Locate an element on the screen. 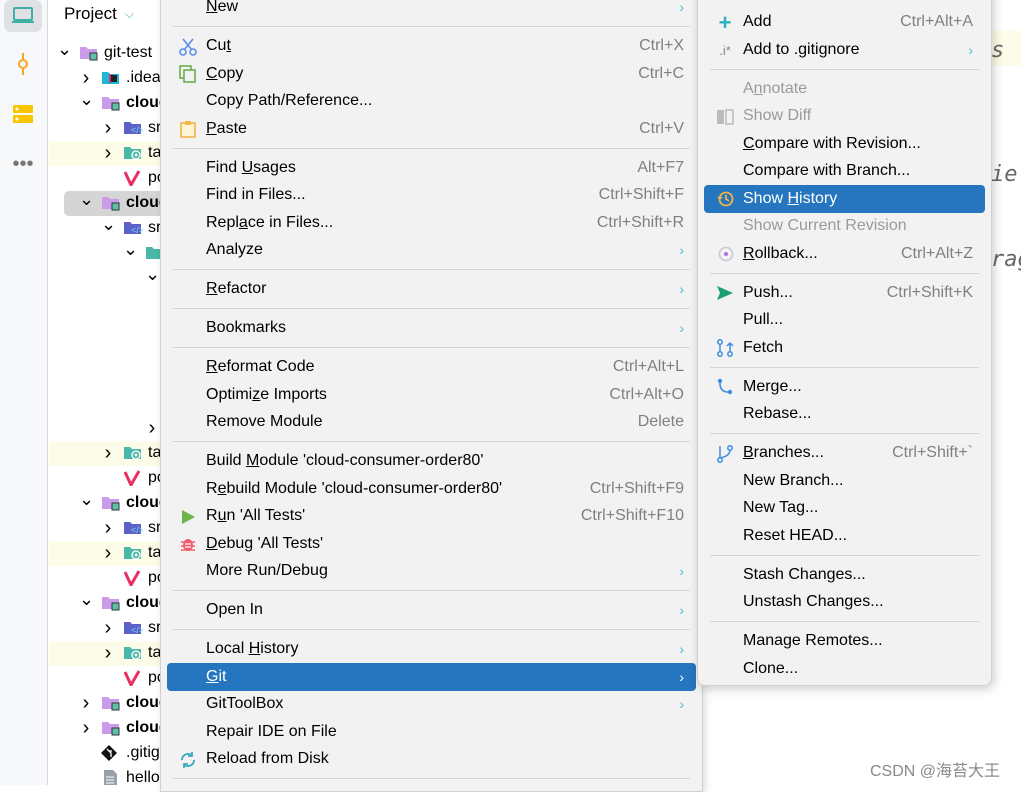 The width and height of the screenshot is (1021, 792). tree-node: .gitignore is located at coordinates (106, 753).